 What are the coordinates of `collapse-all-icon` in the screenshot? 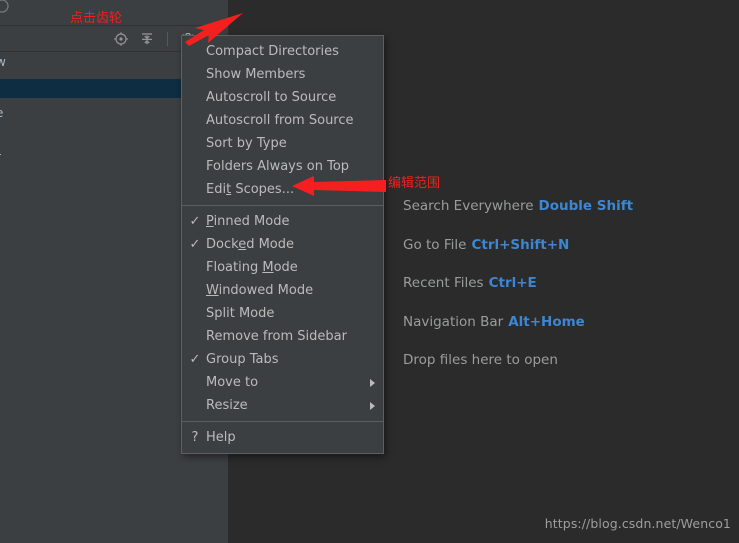 It's located at (147, 39).